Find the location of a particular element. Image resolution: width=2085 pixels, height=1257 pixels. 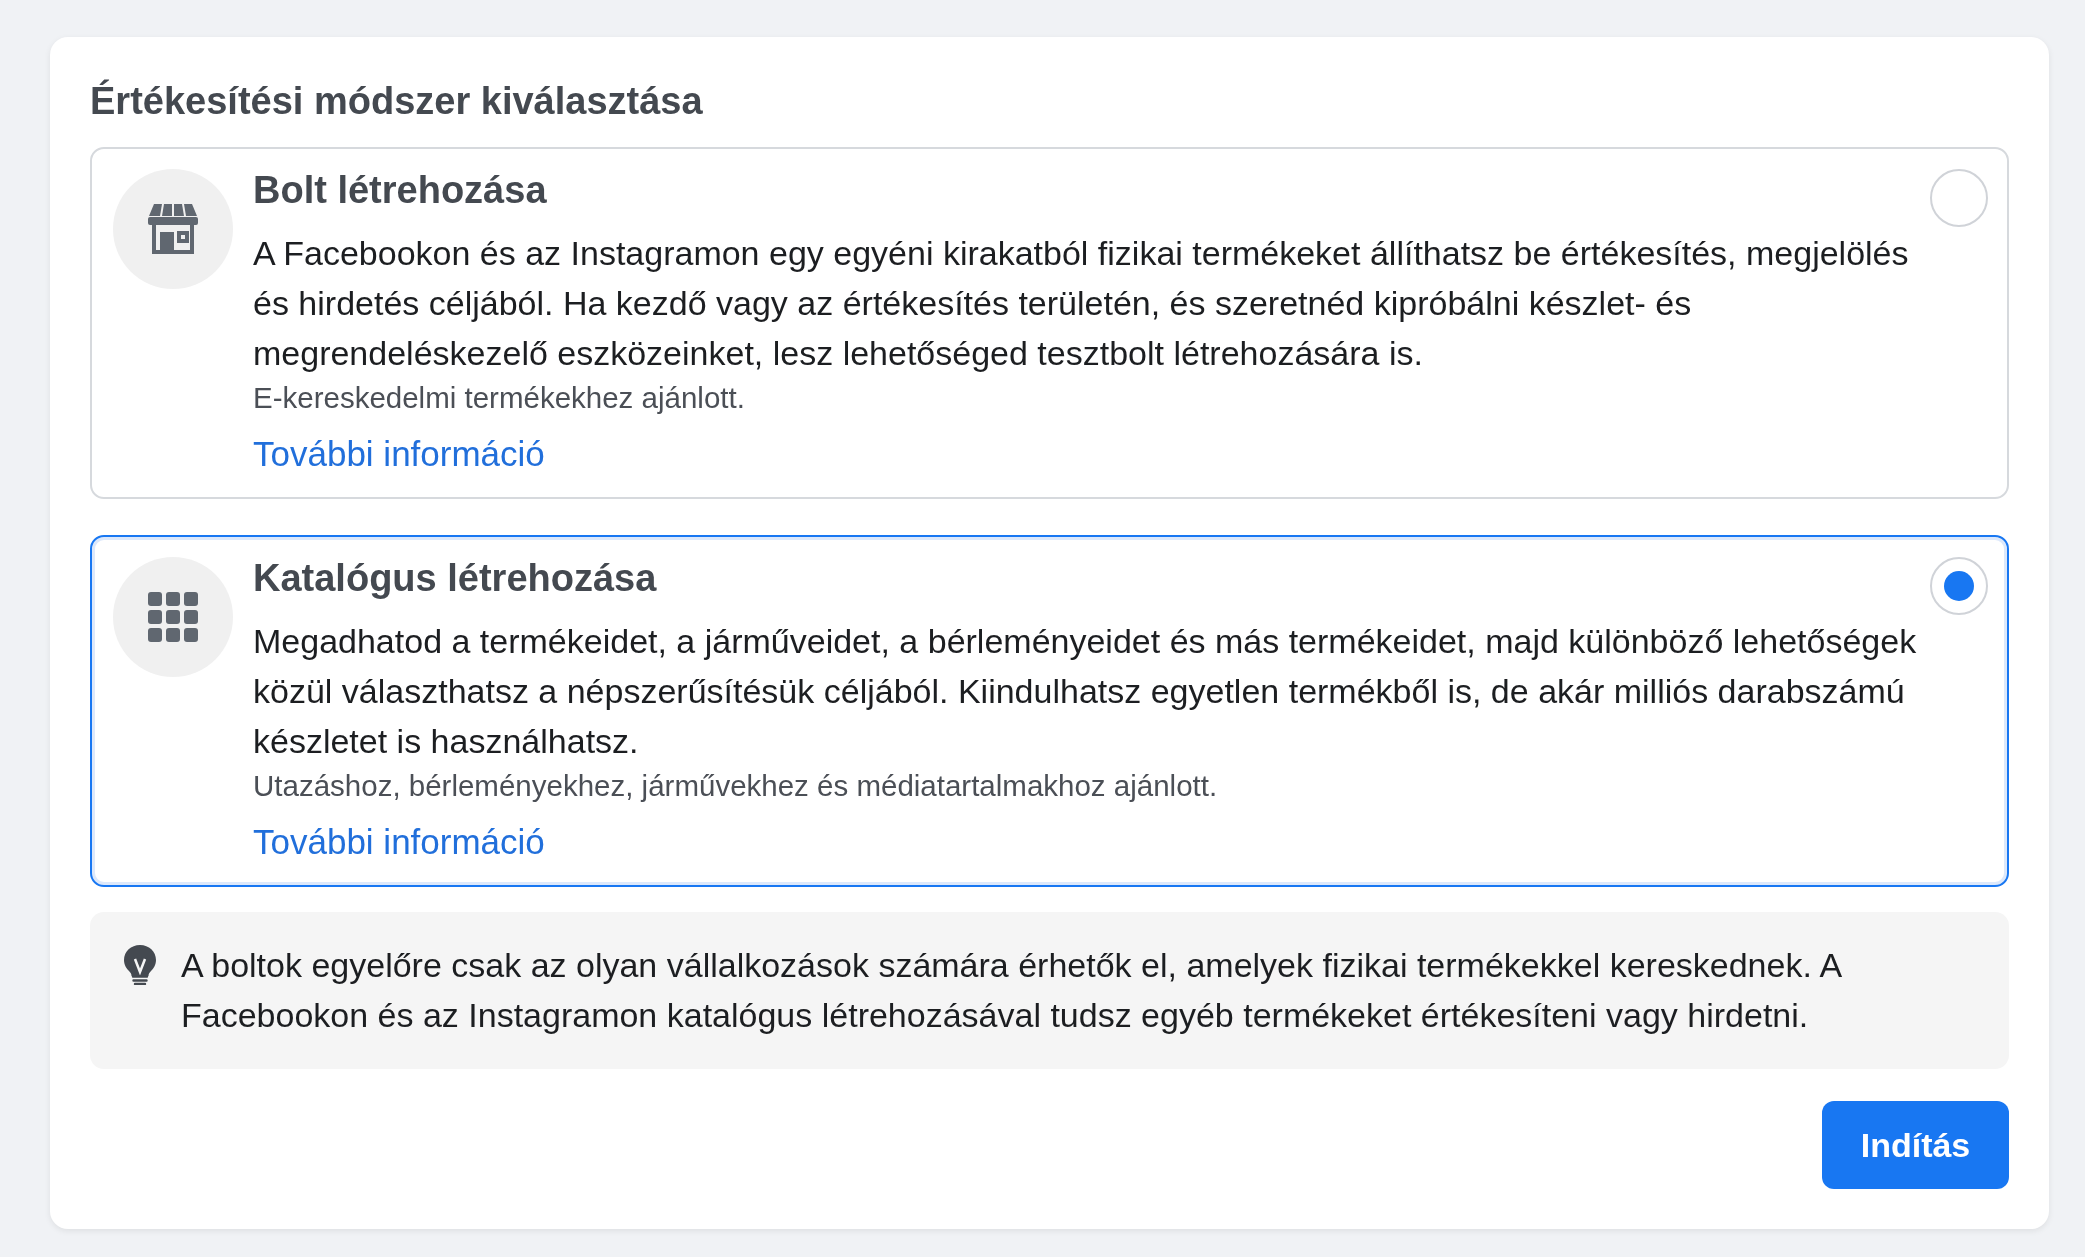

option-title: Bolt létrehozása is located at coordinates (400, 190).